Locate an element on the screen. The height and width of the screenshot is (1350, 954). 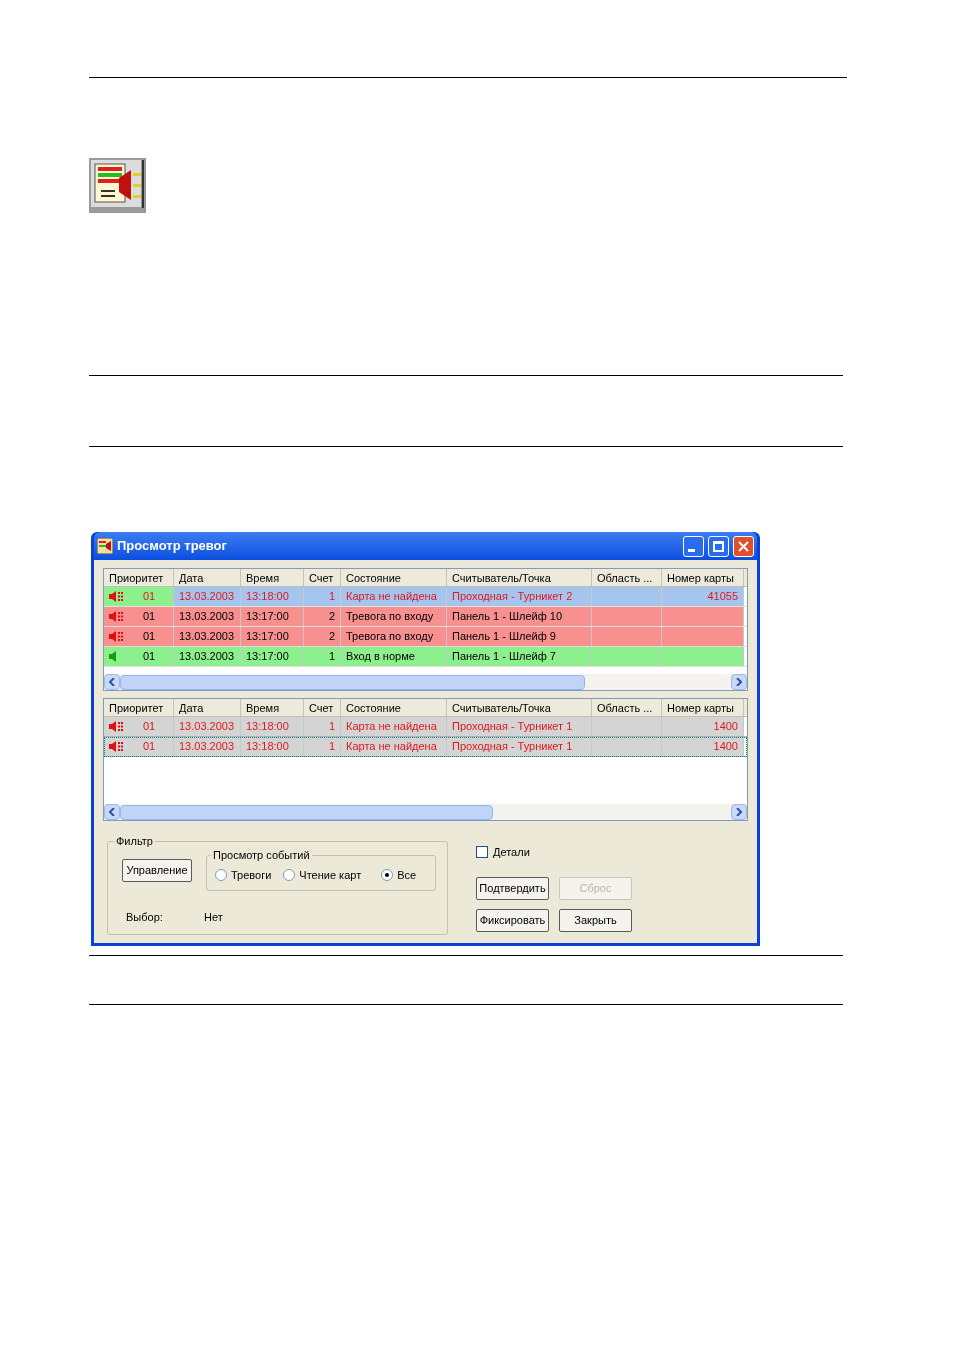
minimize-button is located at coordinates (693, 546).